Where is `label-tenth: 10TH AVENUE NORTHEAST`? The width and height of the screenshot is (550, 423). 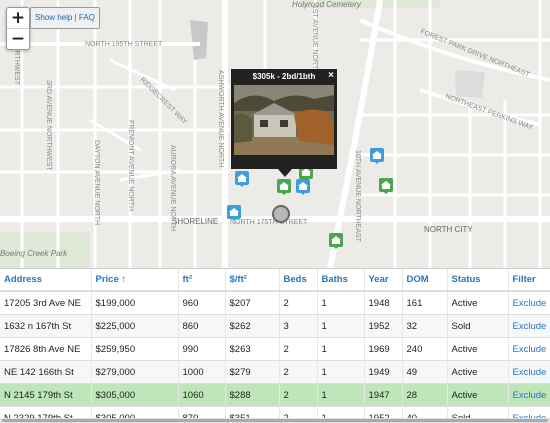 label-tenth: 10TH AVENUE NORTHEAST is located at coordinates (357, 196).